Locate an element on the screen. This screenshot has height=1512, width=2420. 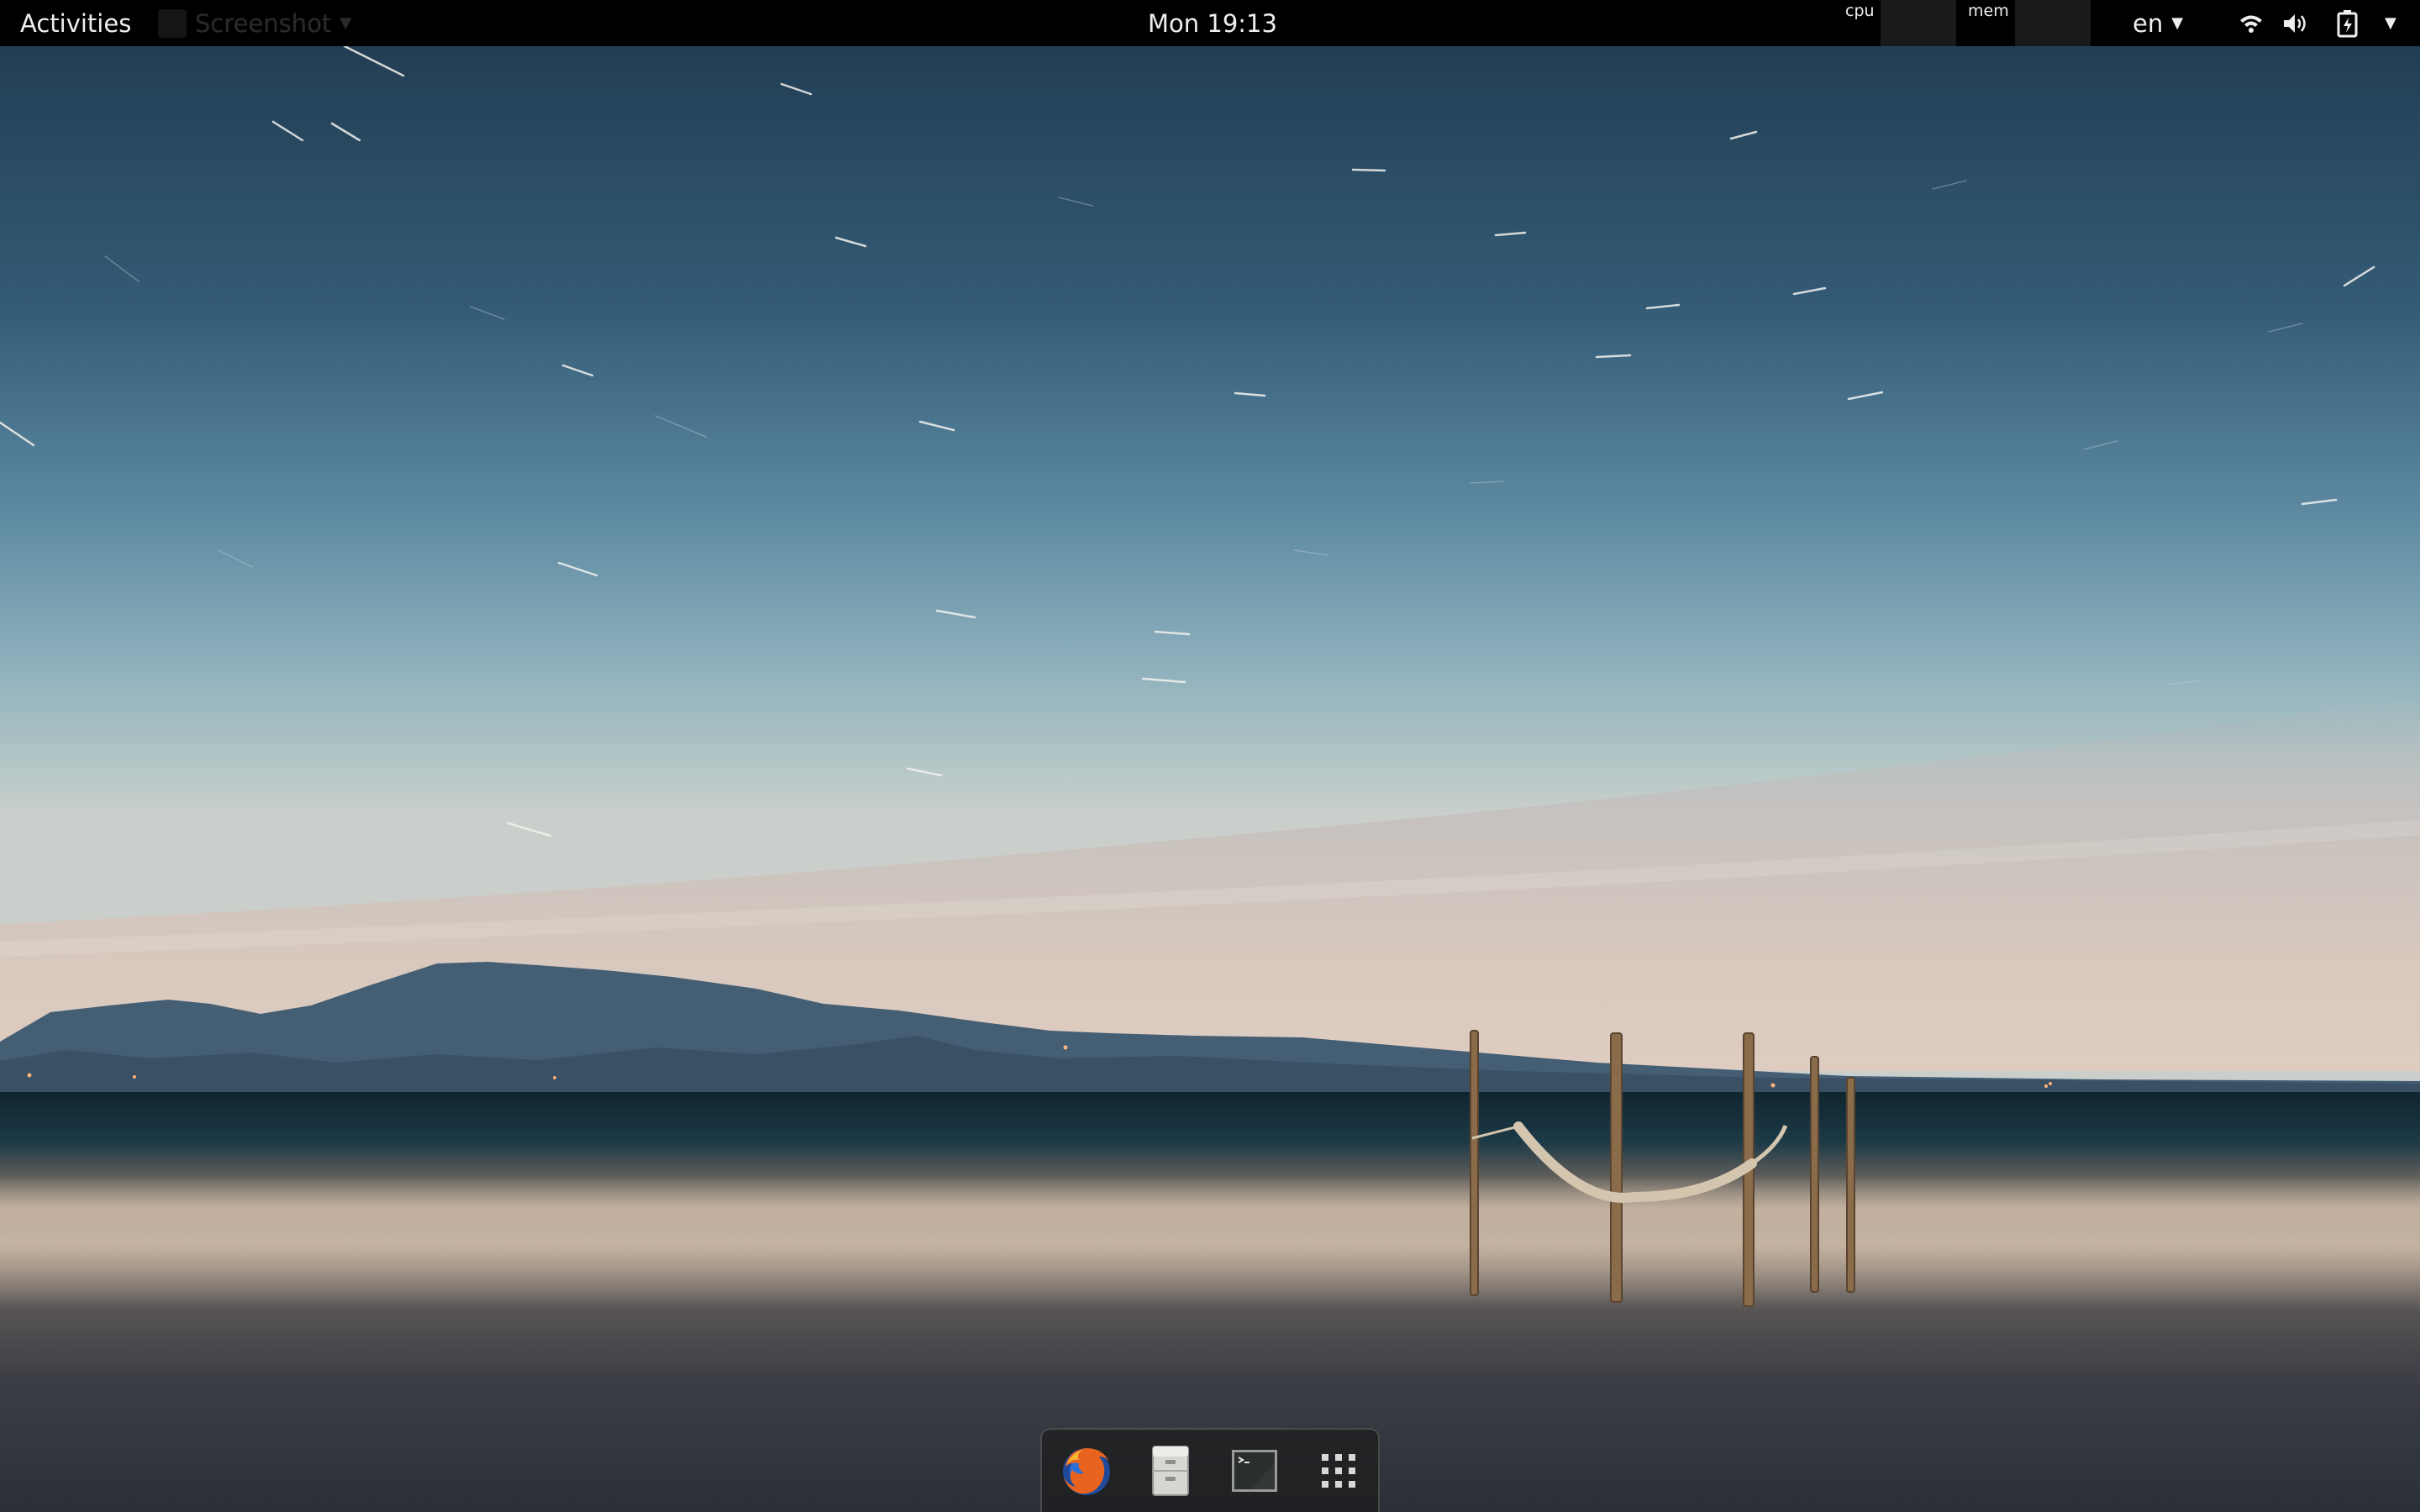
keyboard-layout-button: en ▼ is located at coordinates (2158, 23).